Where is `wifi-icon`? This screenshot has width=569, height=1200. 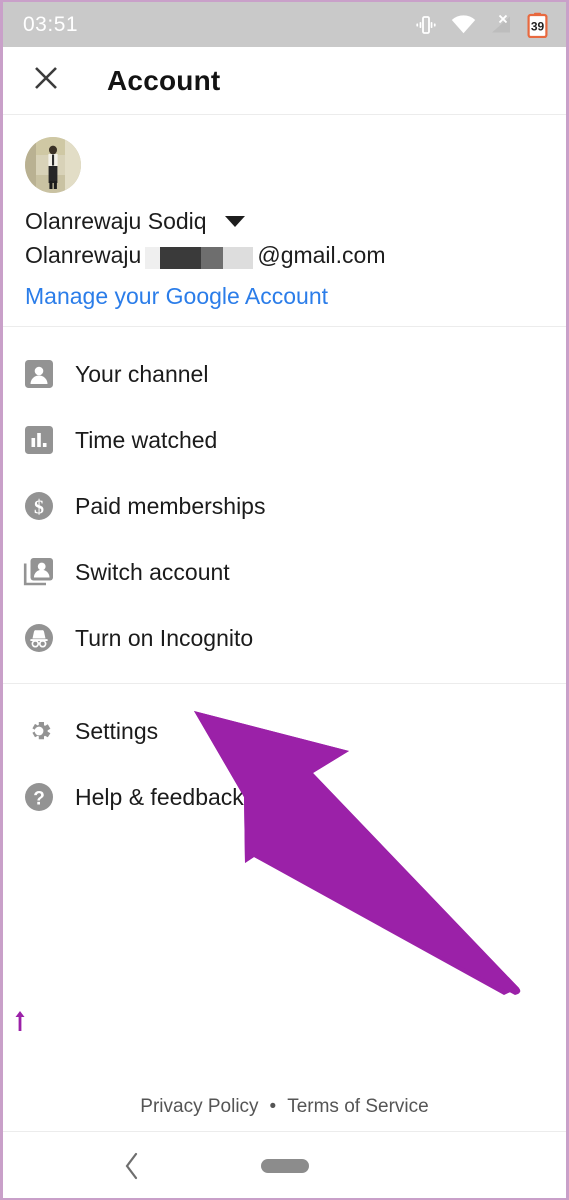
wifi-icon is located at coordinates (463, 24).